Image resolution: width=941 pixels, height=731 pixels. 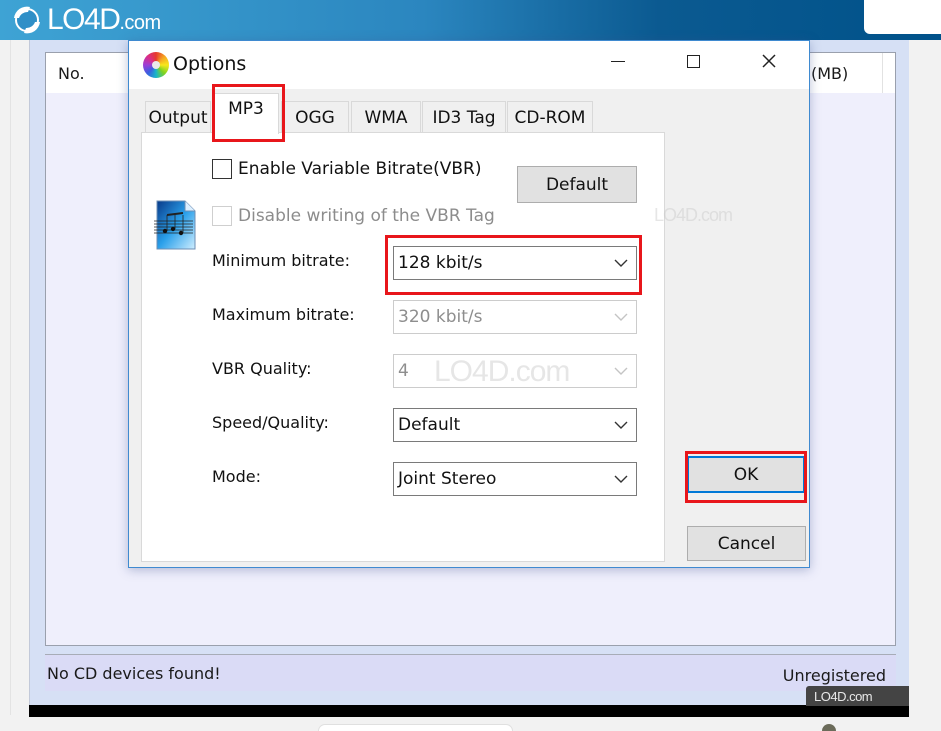 I want to click on tab-output: Output, so click(x=178, y=117).